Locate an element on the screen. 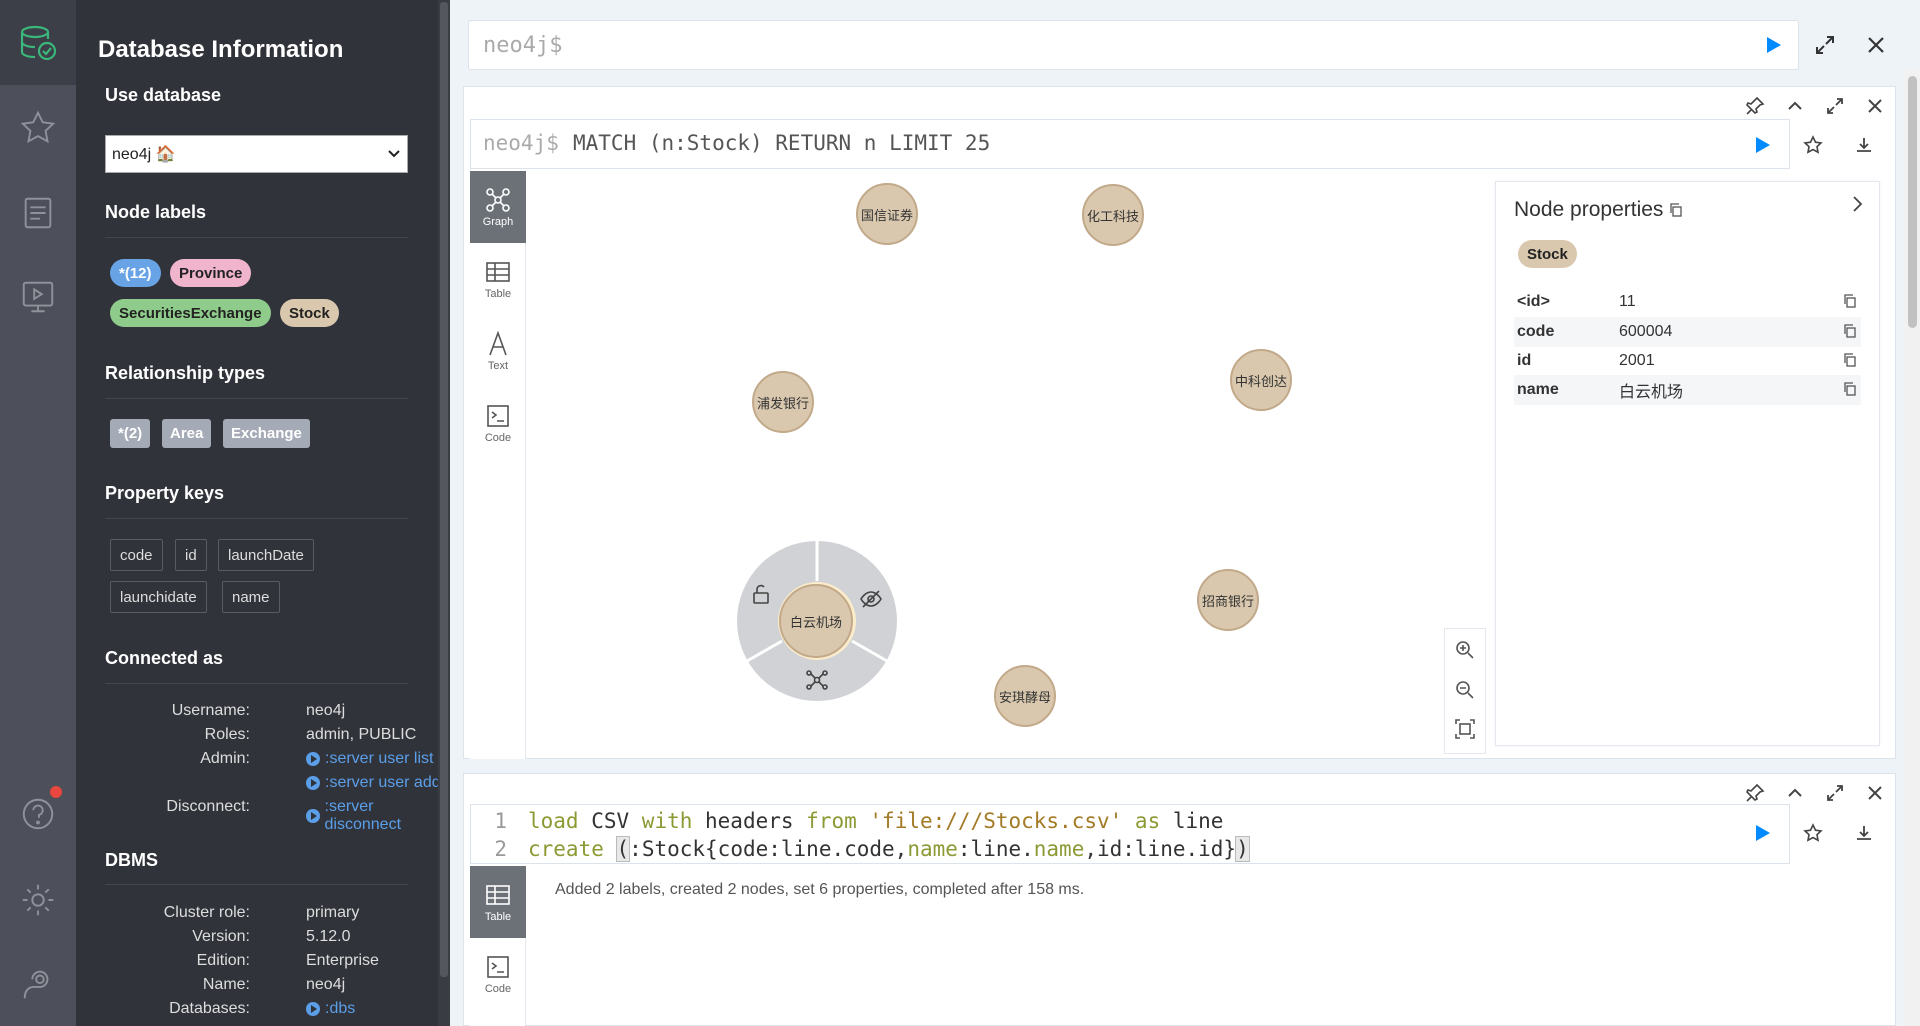 The image size is (1920, 1026). node-label-securitiesexchange: SecuritiesExchange is located at coordinates (190, 313).